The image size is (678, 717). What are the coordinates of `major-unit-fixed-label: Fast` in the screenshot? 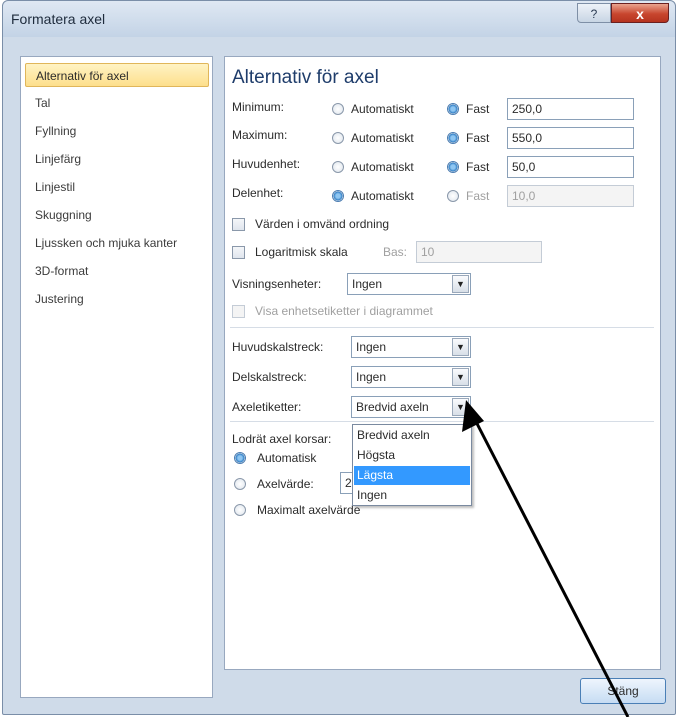 It's located at (478, 167).